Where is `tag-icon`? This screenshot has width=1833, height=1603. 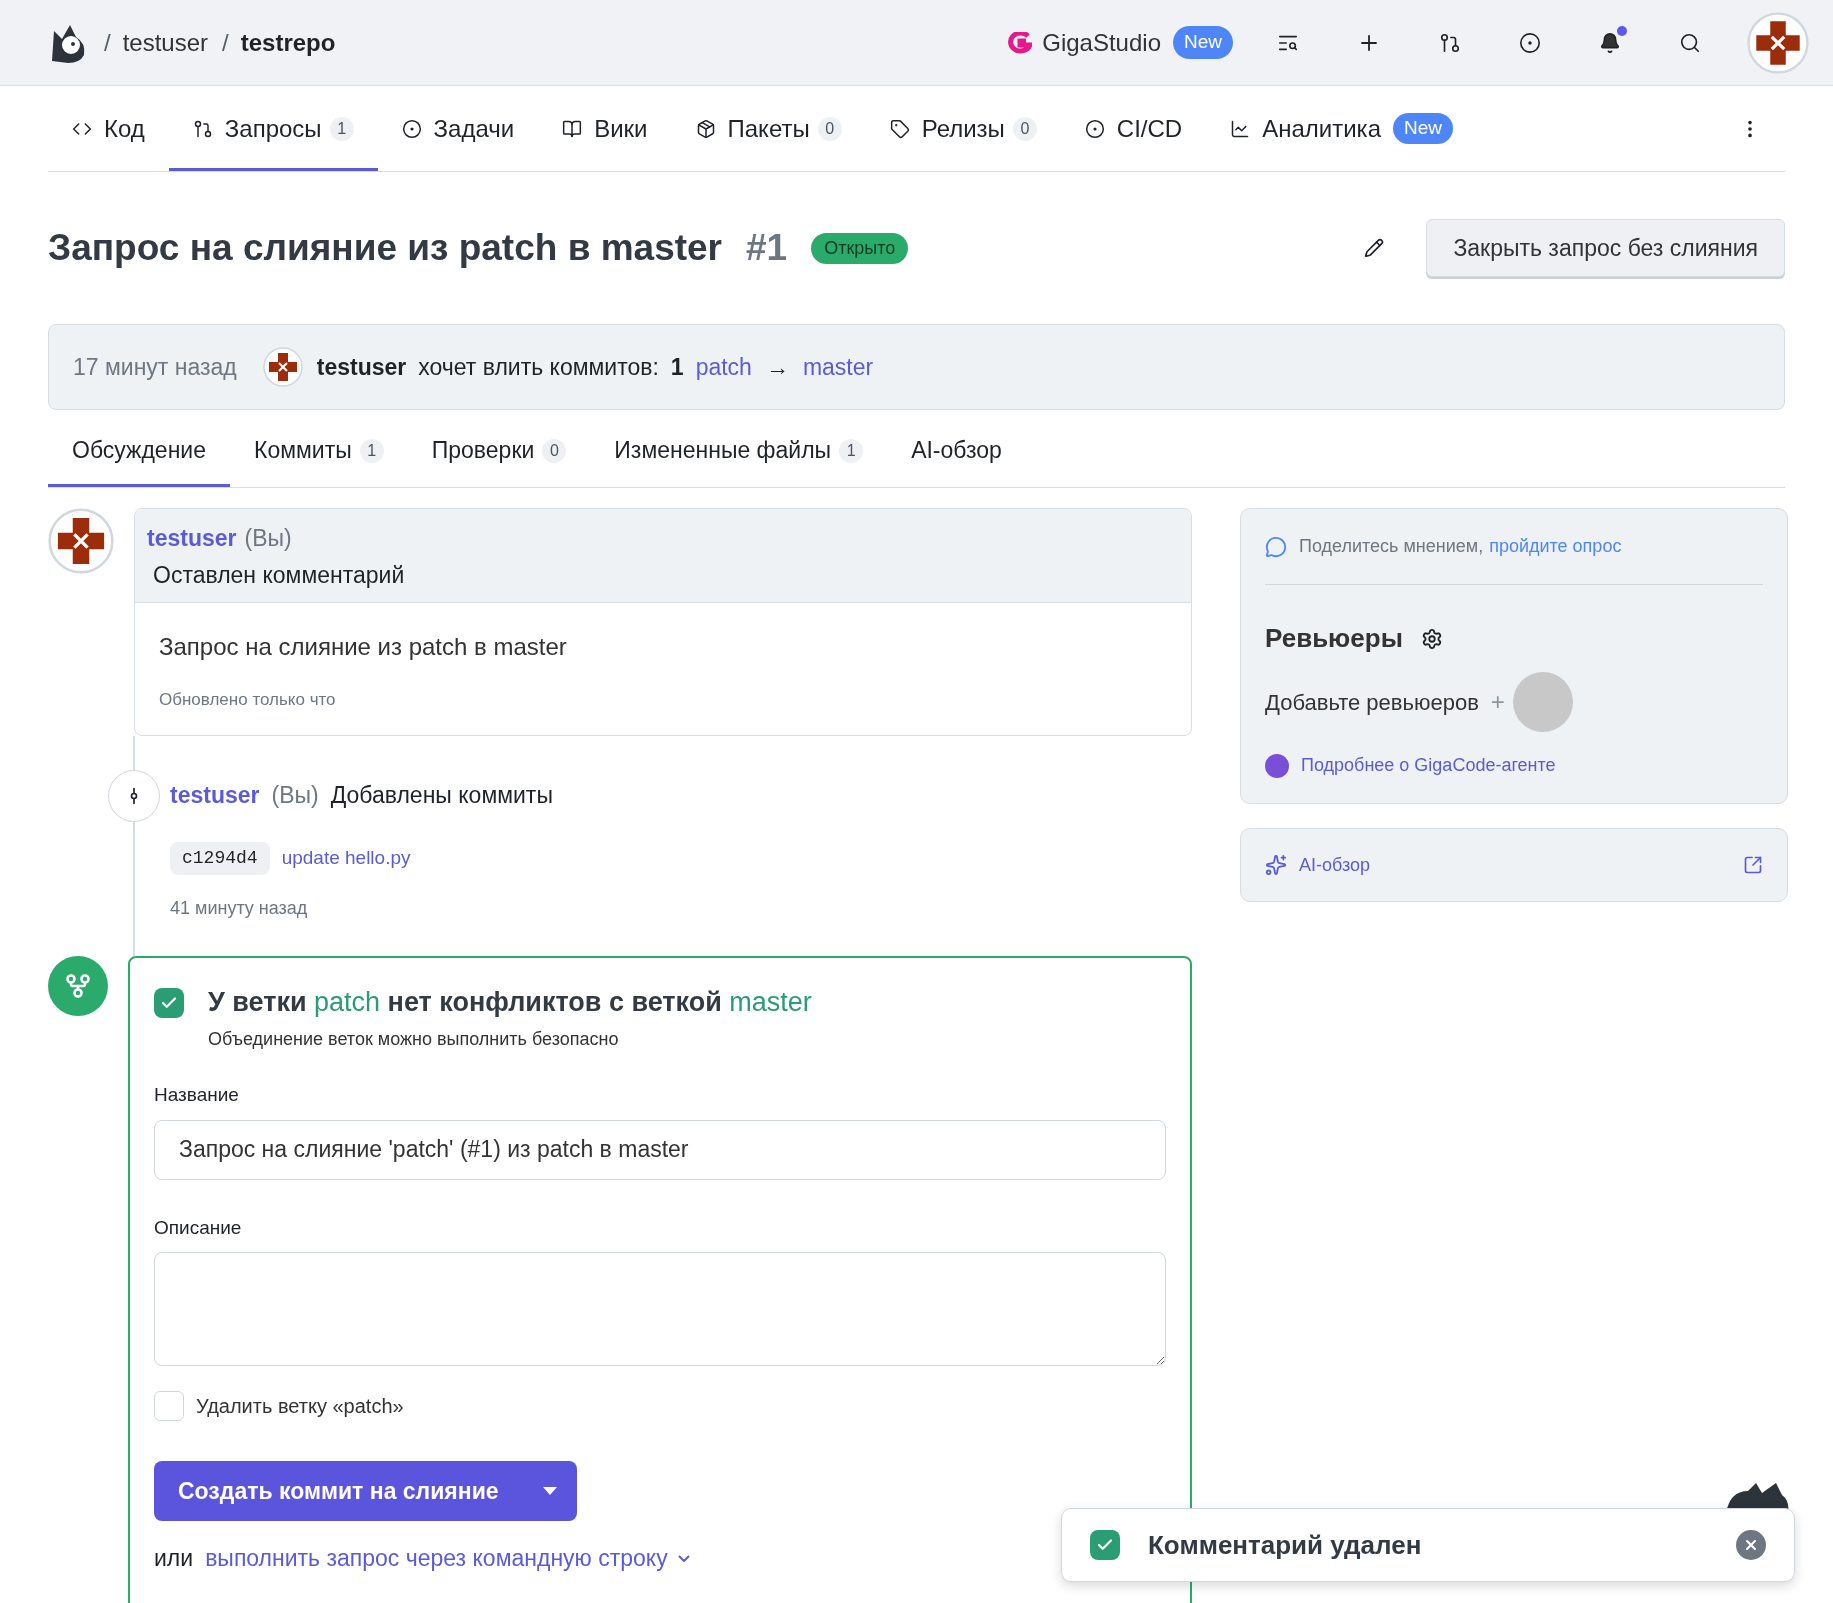
tag-icon is located at coordinates (899, 128).